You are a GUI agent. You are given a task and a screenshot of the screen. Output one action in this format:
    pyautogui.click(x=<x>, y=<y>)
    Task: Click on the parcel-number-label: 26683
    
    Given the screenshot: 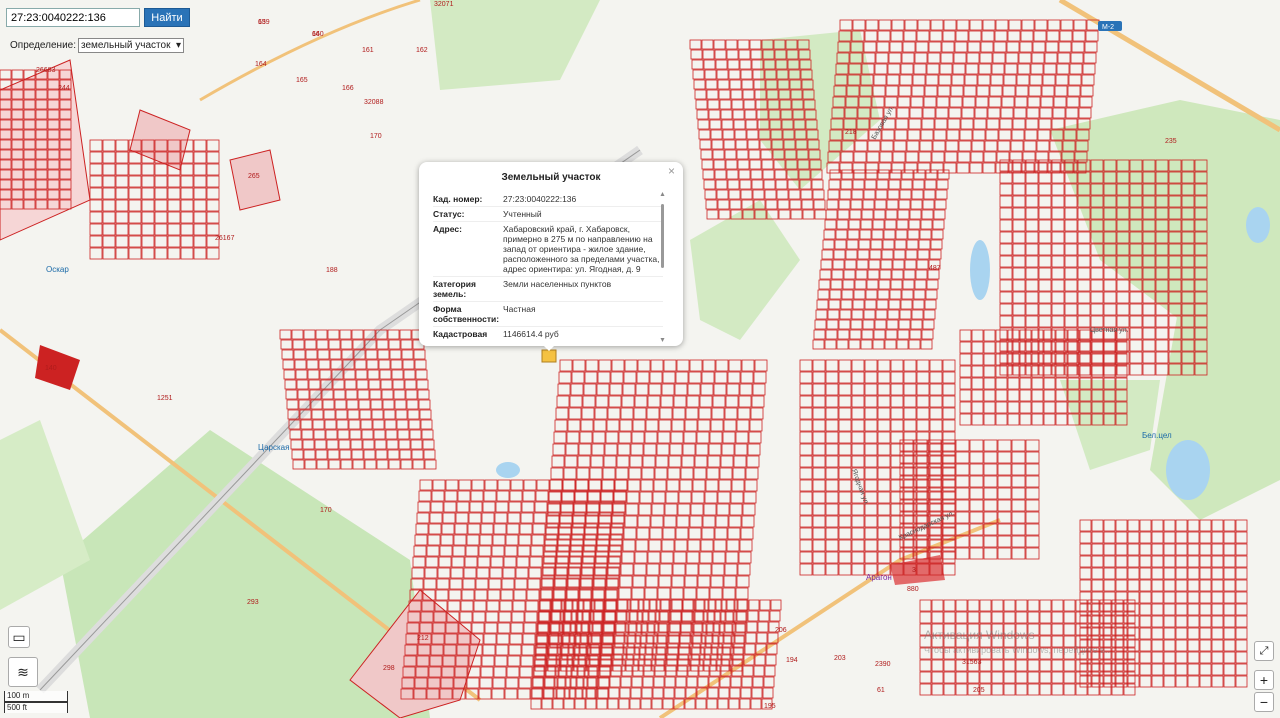 What is the action you would take?
    pyautogui.click(x=46, y=70)
    